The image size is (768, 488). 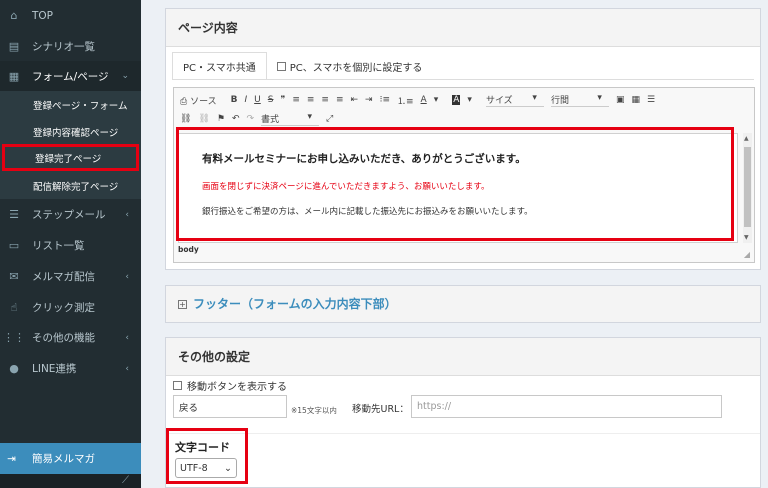 What do you see at coordinates (70, 481) in the screenshot?
I see `sidebar-toggle: ⟋` at bounding box center [70, 481].